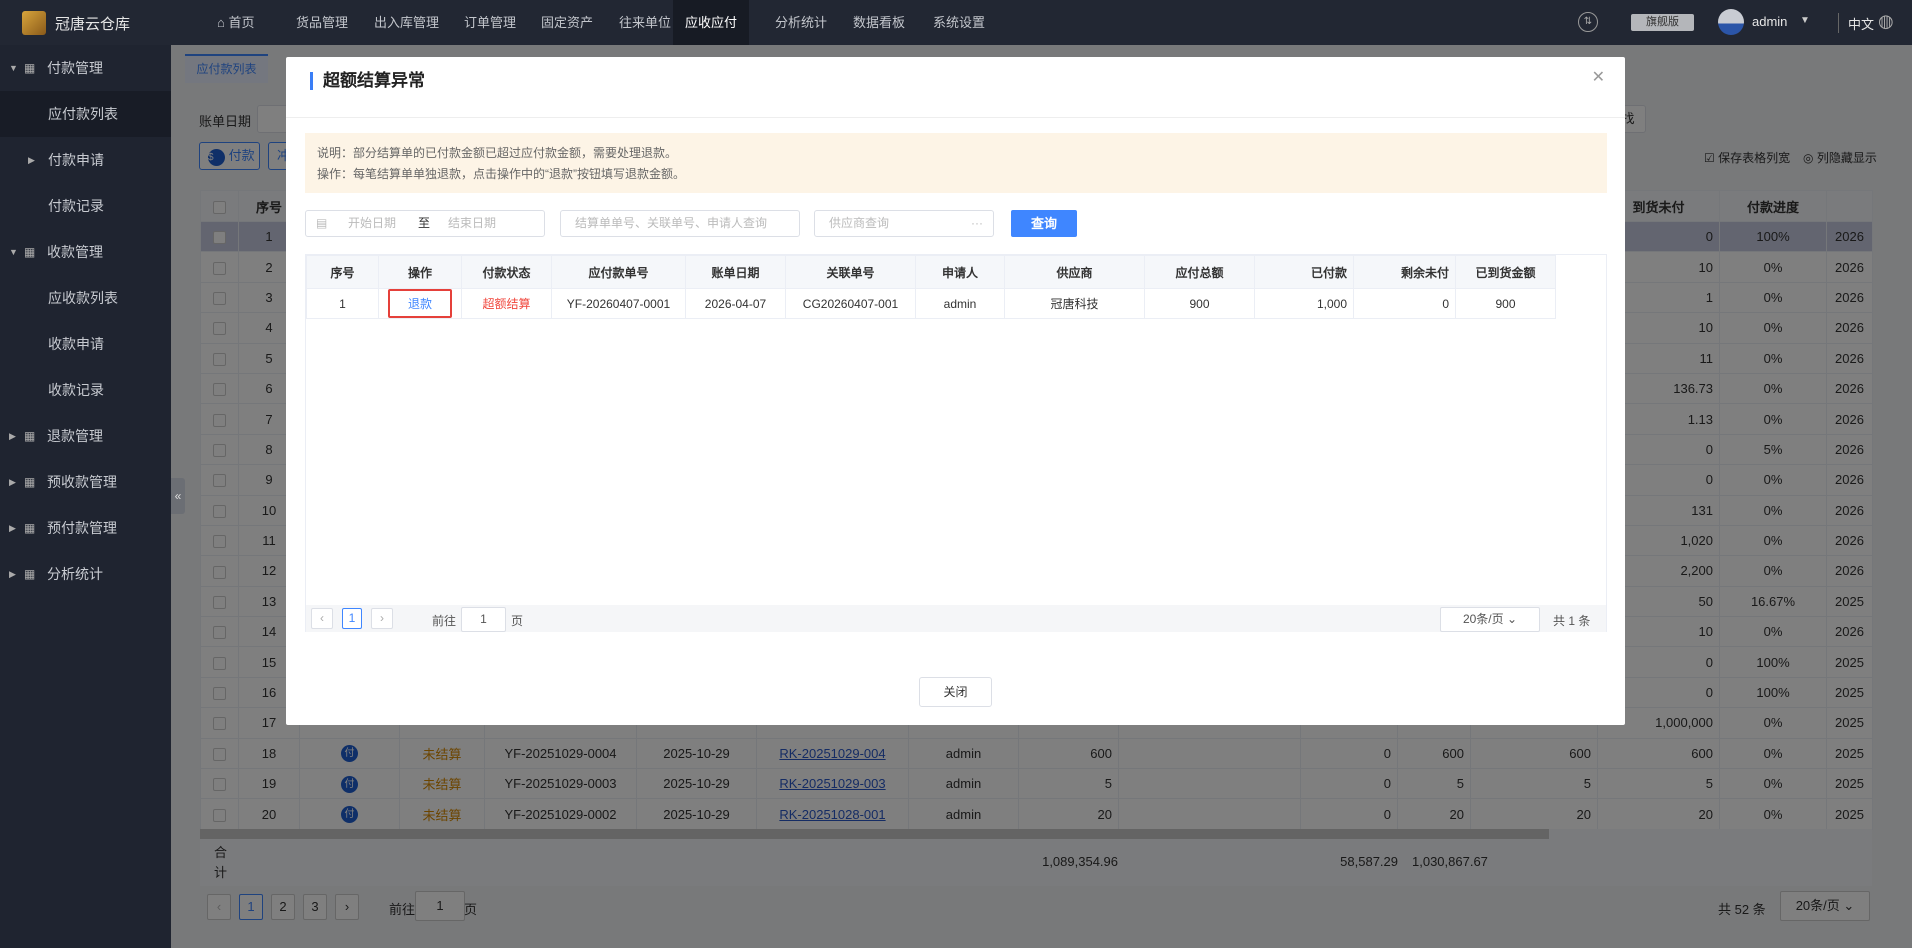  I want to click on nav-label: 数据看板, so click(879, 22).